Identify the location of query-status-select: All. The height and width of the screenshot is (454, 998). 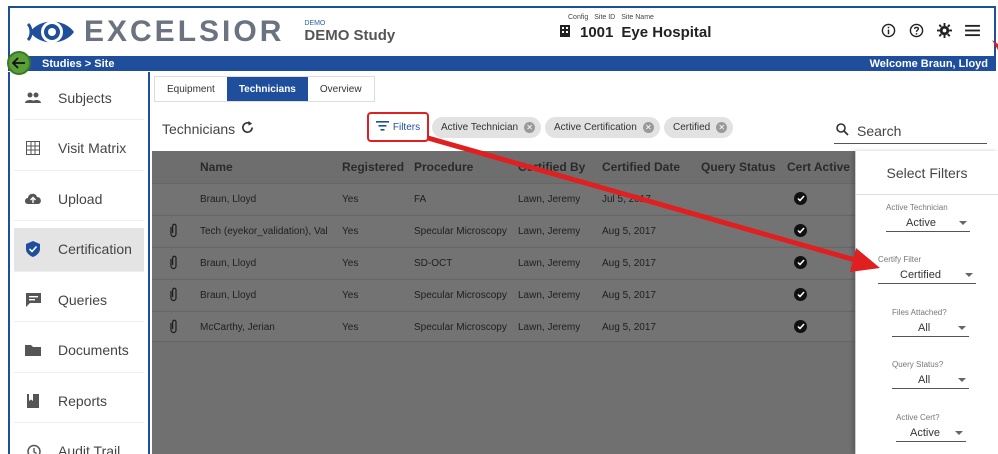
(930, 380).